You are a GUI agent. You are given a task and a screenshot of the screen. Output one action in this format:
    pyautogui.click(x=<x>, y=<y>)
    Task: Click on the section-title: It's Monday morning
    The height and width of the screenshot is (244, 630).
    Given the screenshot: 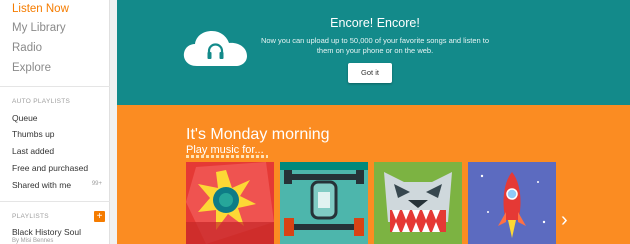 What is the action you would take?
    pyautogui.click(x=258, y=134)
    